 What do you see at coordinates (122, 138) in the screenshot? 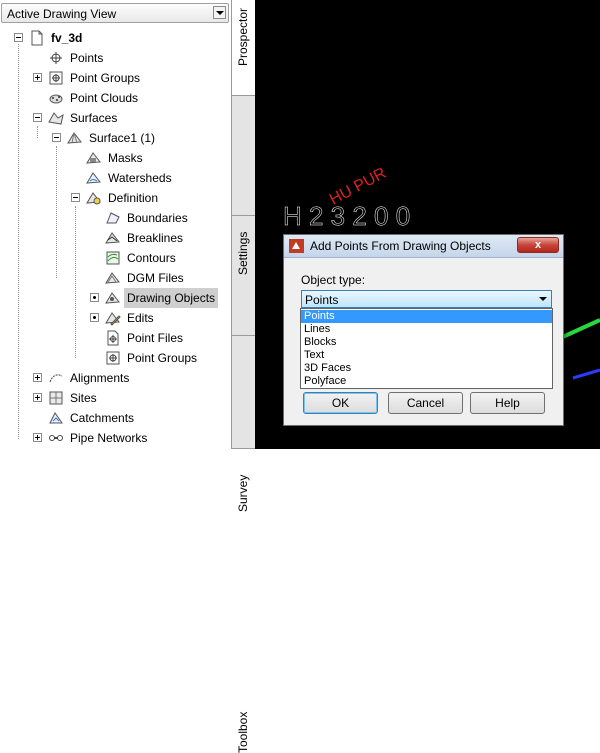
I see `tree-item-label: Surface1 (1)` at bounding box center [122, 138].